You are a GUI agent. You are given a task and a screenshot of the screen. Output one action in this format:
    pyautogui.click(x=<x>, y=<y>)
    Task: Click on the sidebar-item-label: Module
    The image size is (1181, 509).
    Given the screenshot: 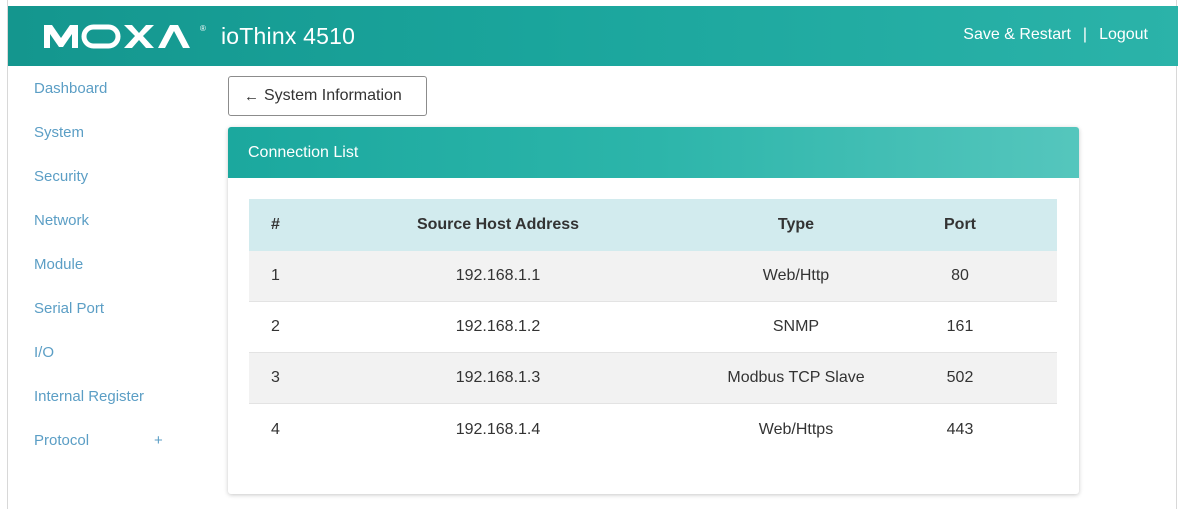 What is the action you would take?
    pyautogui.click(x=59, y=264)
    